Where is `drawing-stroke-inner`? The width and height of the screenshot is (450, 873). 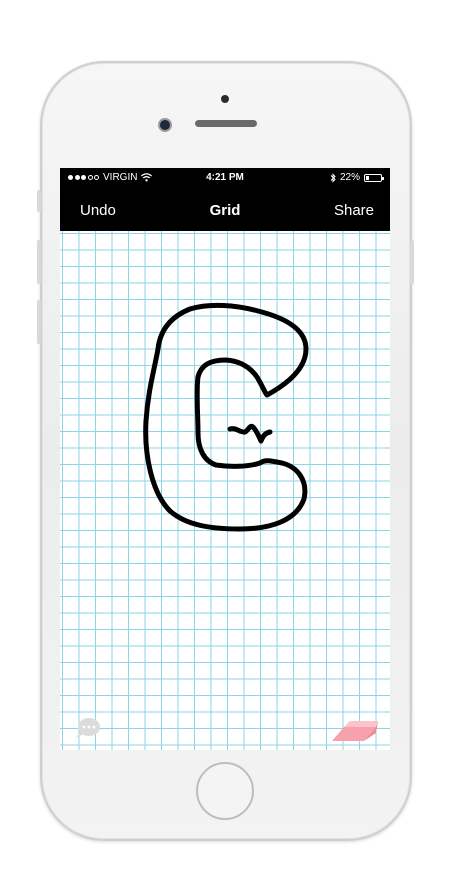
drawing-stroke-inner is located at coordinates (250, 433).